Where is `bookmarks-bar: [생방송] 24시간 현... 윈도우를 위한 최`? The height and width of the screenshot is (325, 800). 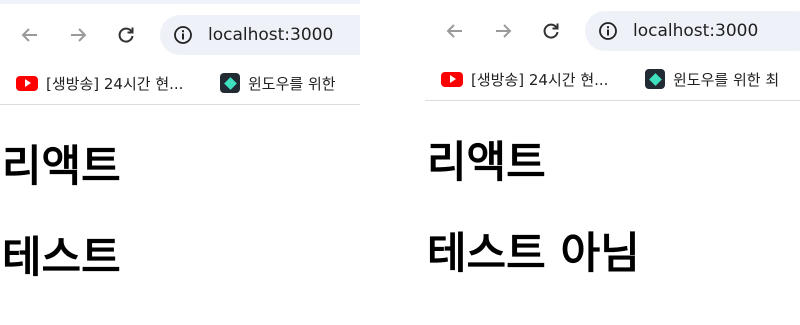
bookmarks-bar: [생방송] 24시간 현... 윈도우를 위한 최 is located at coordinates (612, 79).